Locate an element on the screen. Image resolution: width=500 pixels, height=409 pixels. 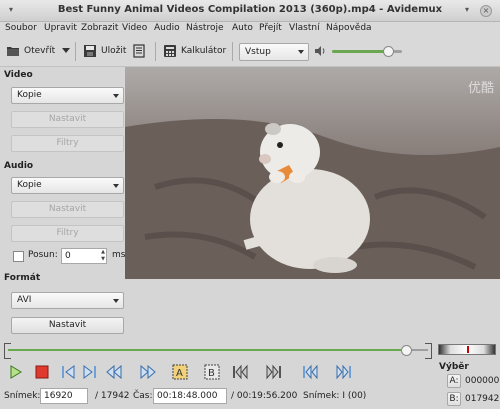
video-filters-button: Filtry is located at coordinates (67, 143).